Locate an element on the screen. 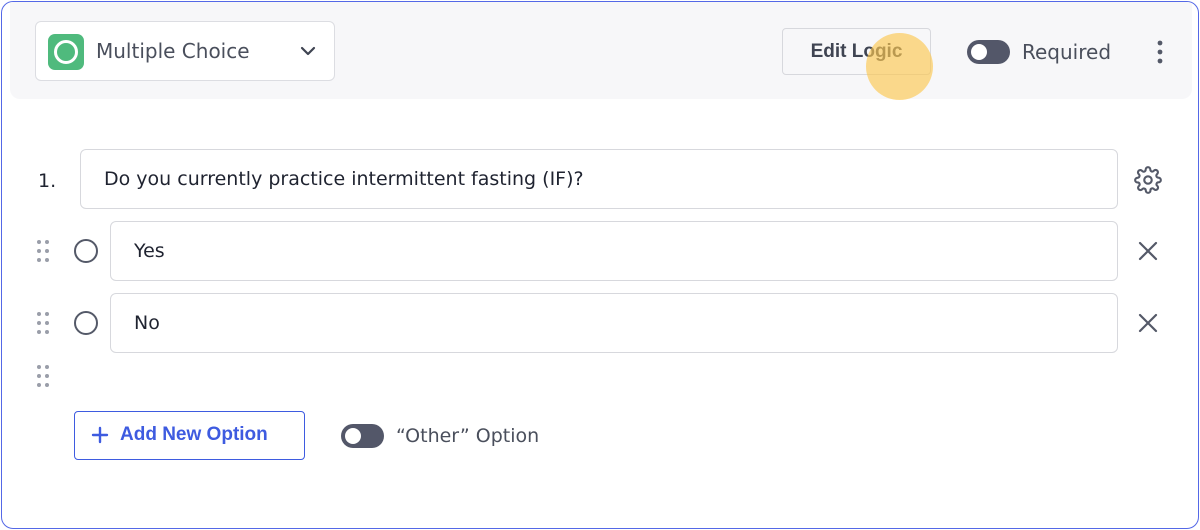 The image size is (1200, 530). question-type-dropdown: Multiple Choice is located at coordinates (185, 51).